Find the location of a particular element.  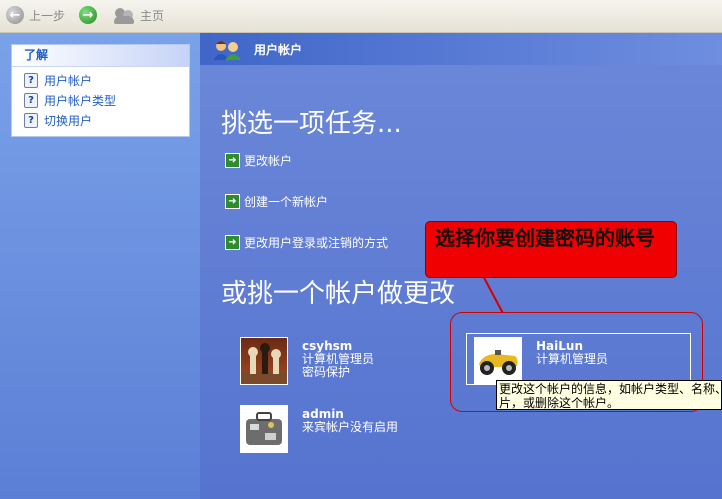

panel-heading: 了解 is located at coordinates (100, 56).